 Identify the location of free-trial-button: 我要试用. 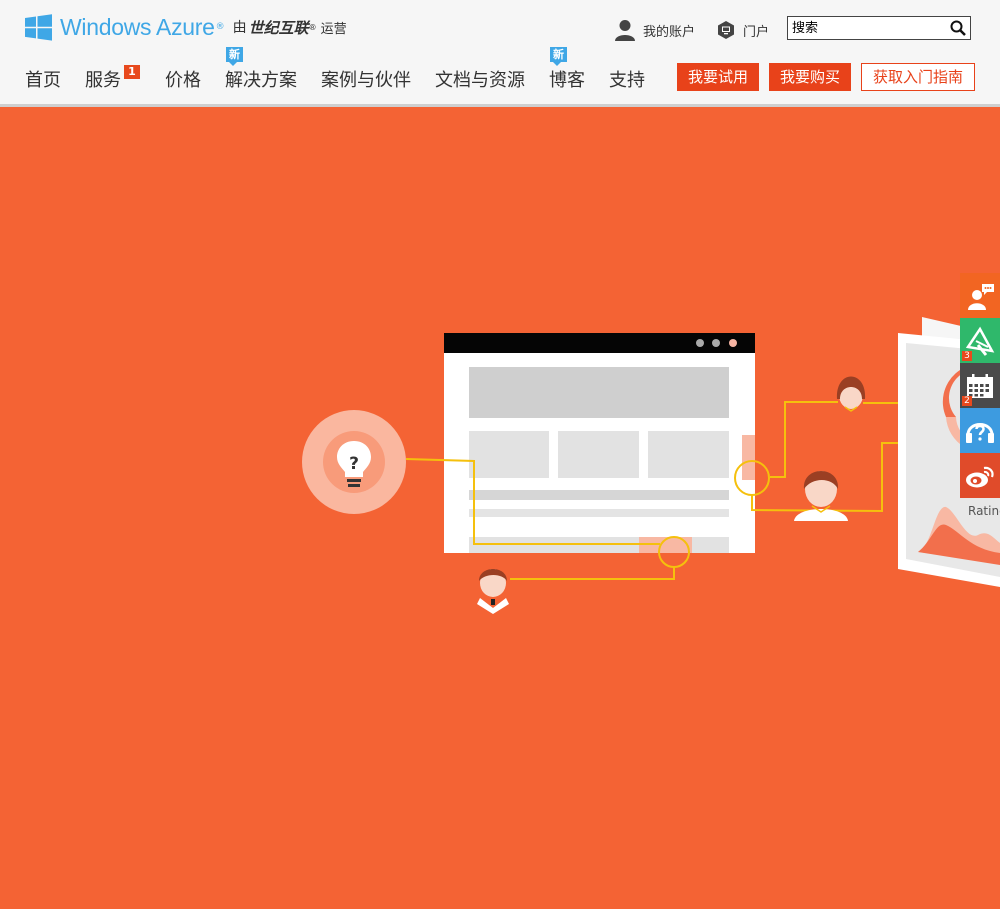
(718, 77).